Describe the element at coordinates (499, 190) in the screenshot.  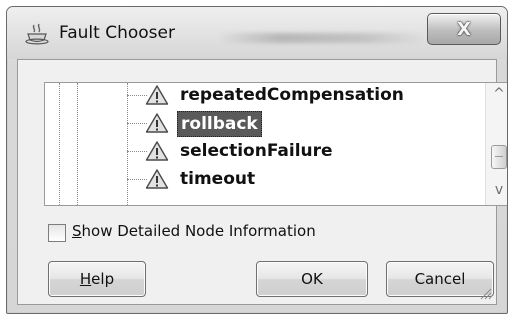
I see `scroll-down-arrow-icon: v` at that location.